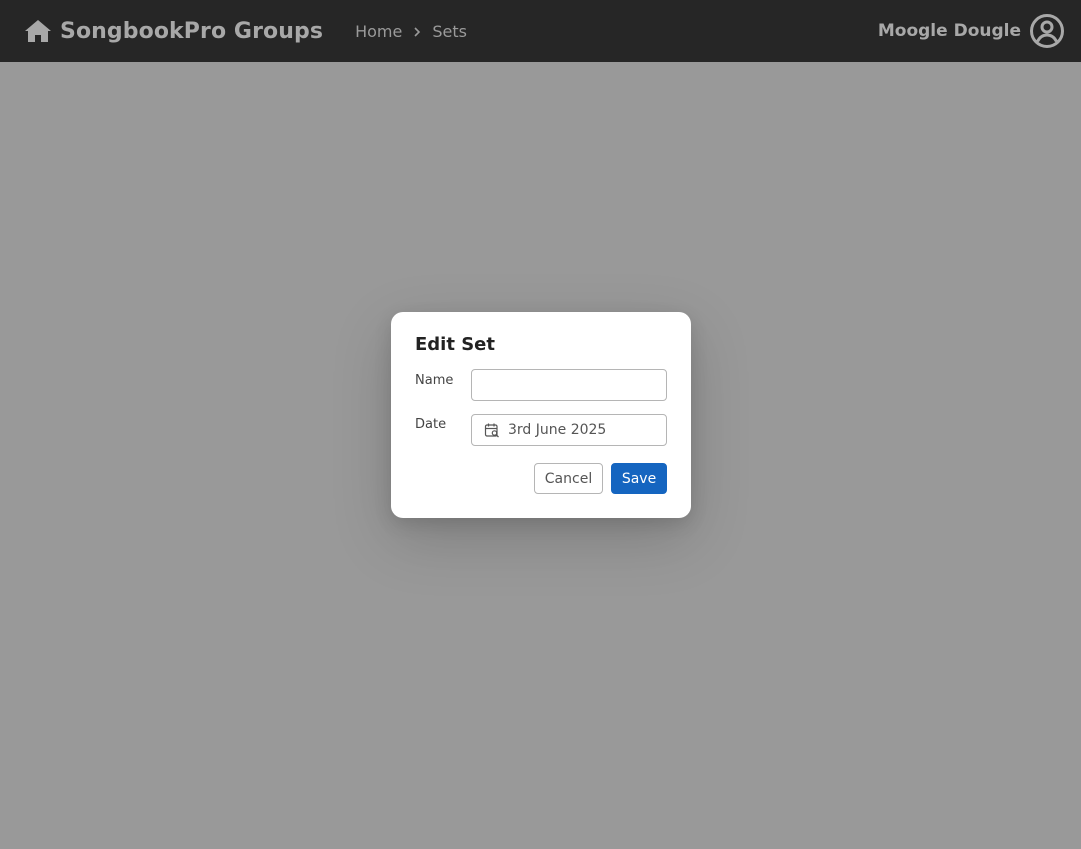 This screenshot has height=849, width=1081. Describe the element at coordinates (639, 478) in the screenshot. I see `save-button: Save` at that location.